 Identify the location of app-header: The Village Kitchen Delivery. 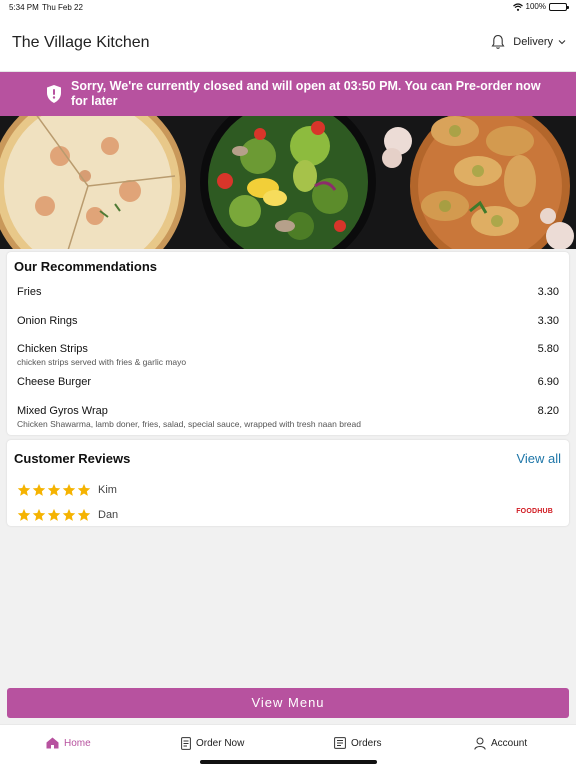
(288, 43).